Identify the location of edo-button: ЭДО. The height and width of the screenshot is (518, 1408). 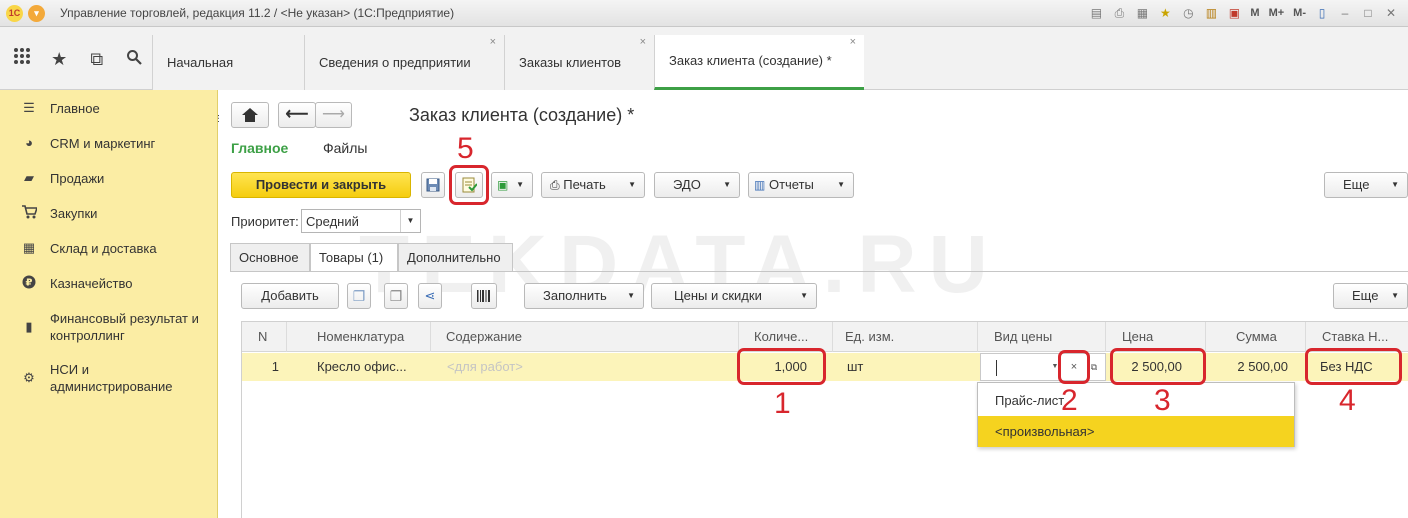
(697, 185).